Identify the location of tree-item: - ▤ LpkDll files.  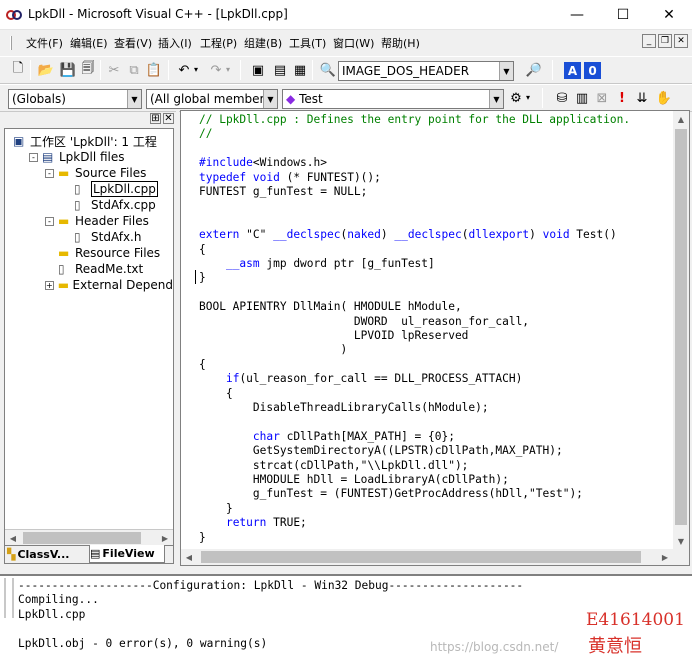
(101, 157).